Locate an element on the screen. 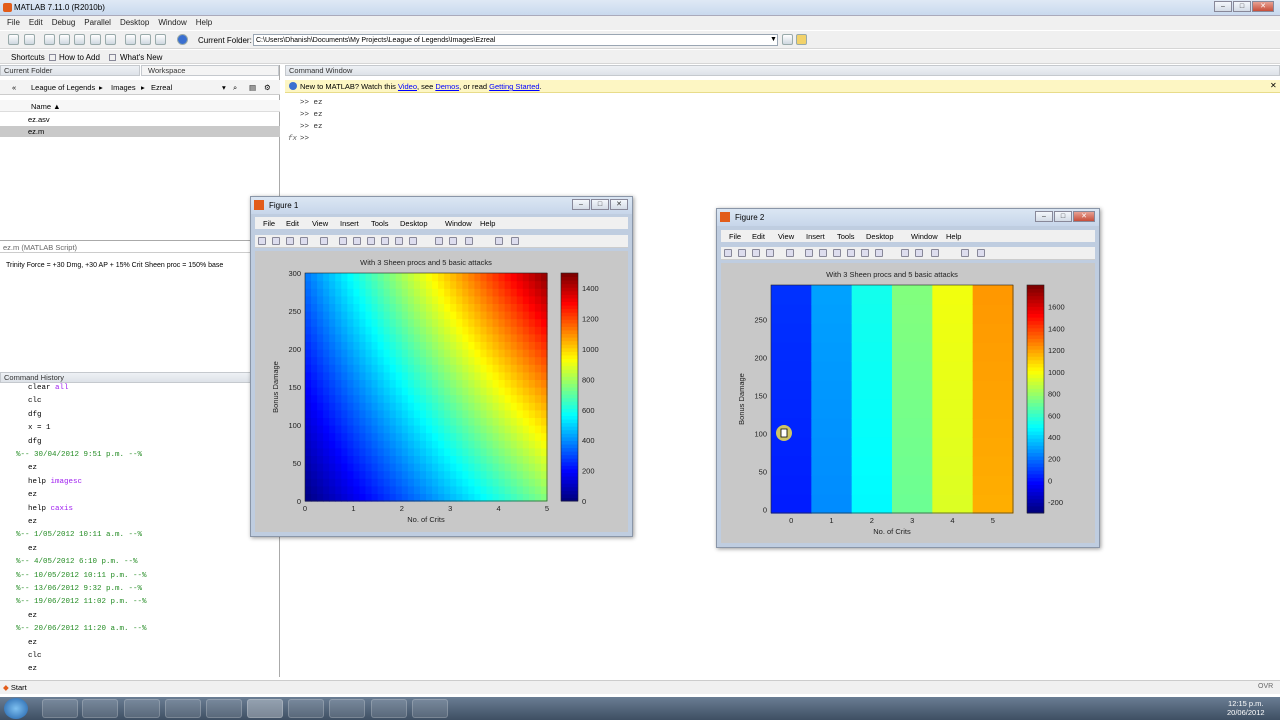 The height and width of the screenshot is (720, 1280). new-figure-icon is located at coordinates (728, 253).